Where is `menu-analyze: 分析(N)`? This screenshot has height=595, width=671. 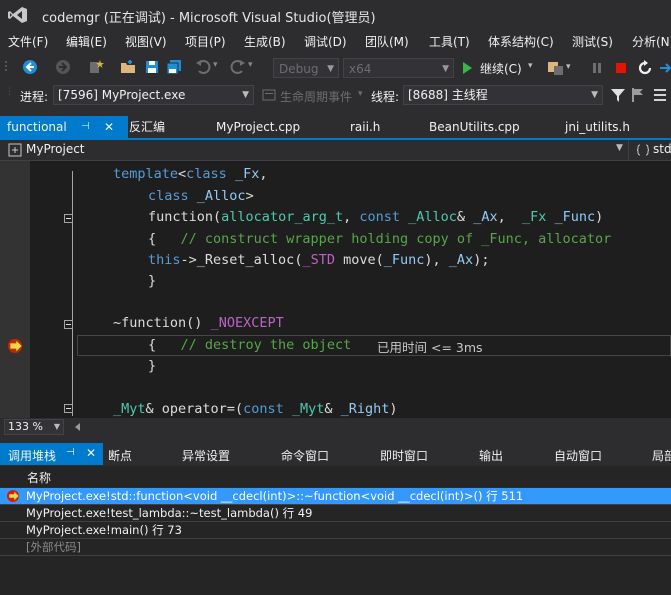 menu-analyze: 分析(N) is located at coordinates (651, 41).